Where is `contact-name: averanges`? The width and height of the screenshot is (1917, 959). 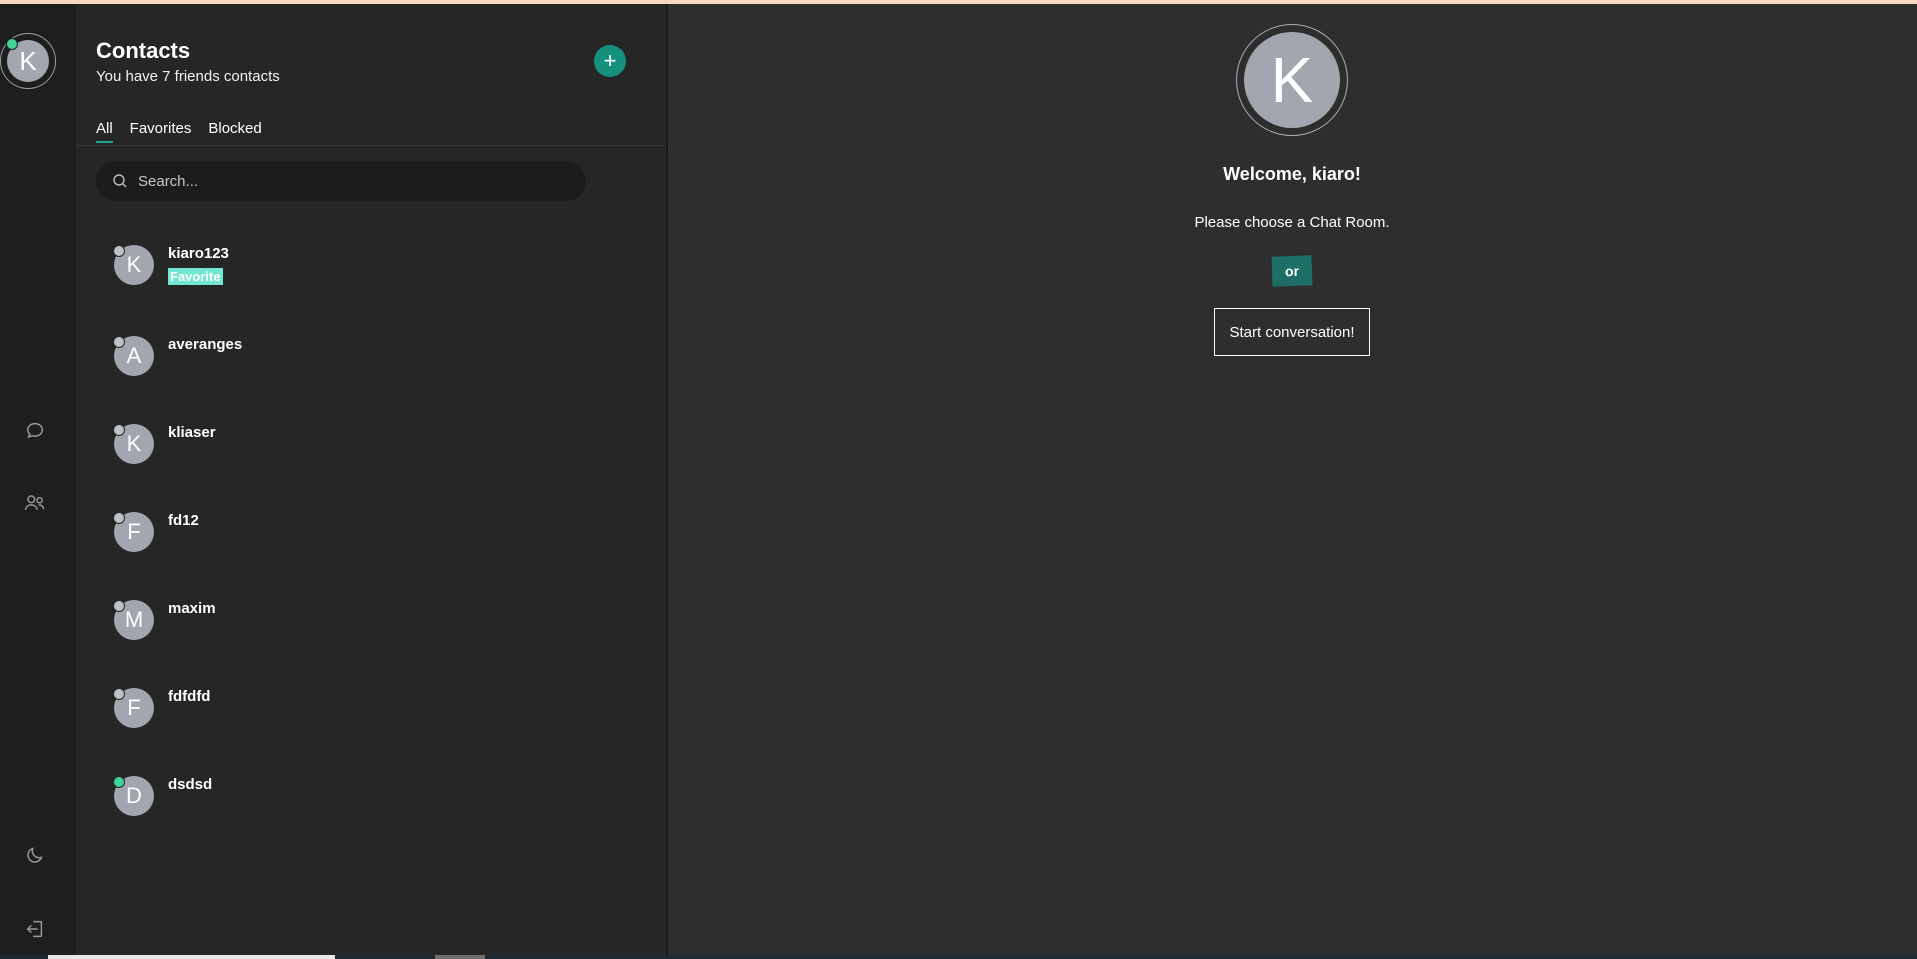
contact-name: averanges is located at coordinates (205, 344).